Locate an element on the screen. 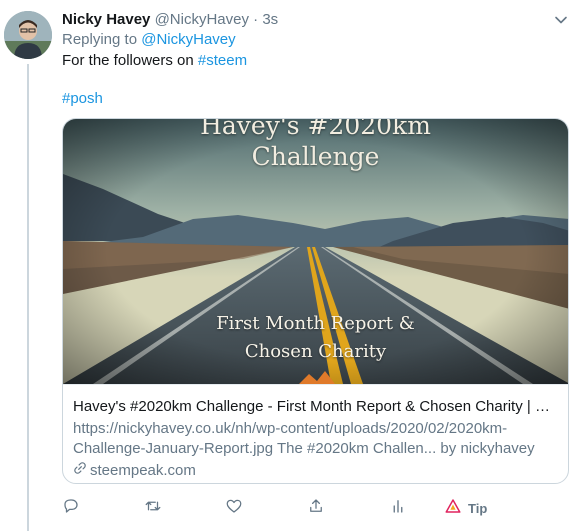 The height and width of the screenshot is (531, 581). tweet-text: For the followers on is located at coordinates (128, 60).